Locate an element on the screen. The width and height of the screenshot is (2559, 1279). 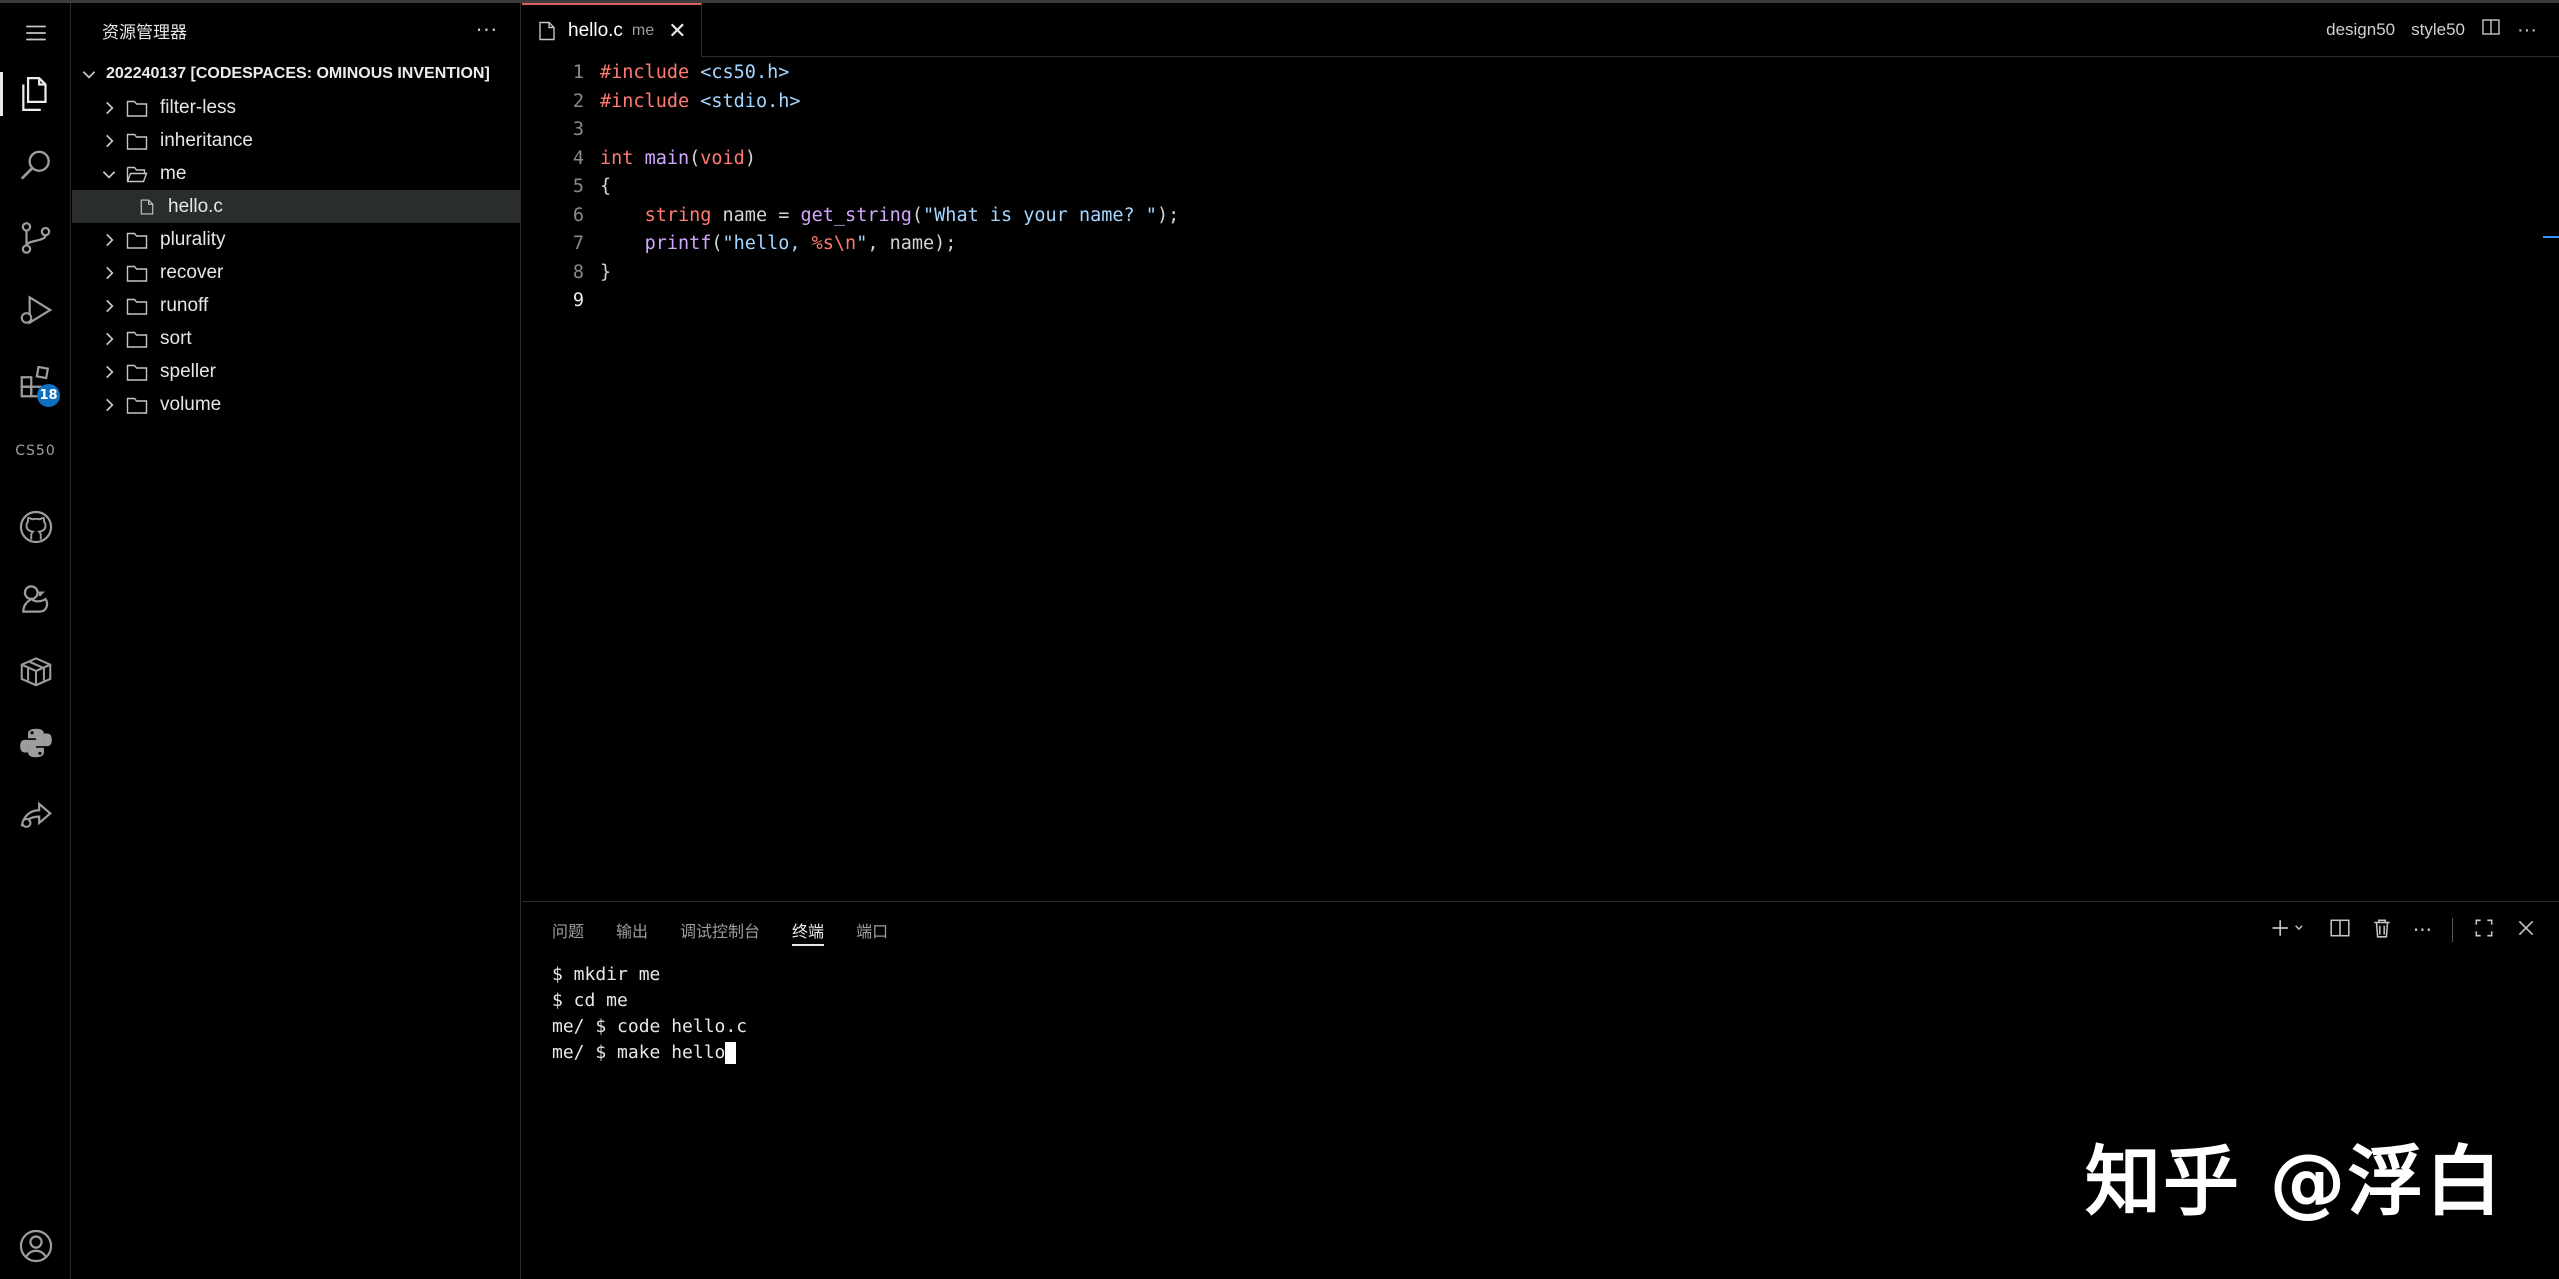
tab-output: 输出 is located at coordinates (632, 930).